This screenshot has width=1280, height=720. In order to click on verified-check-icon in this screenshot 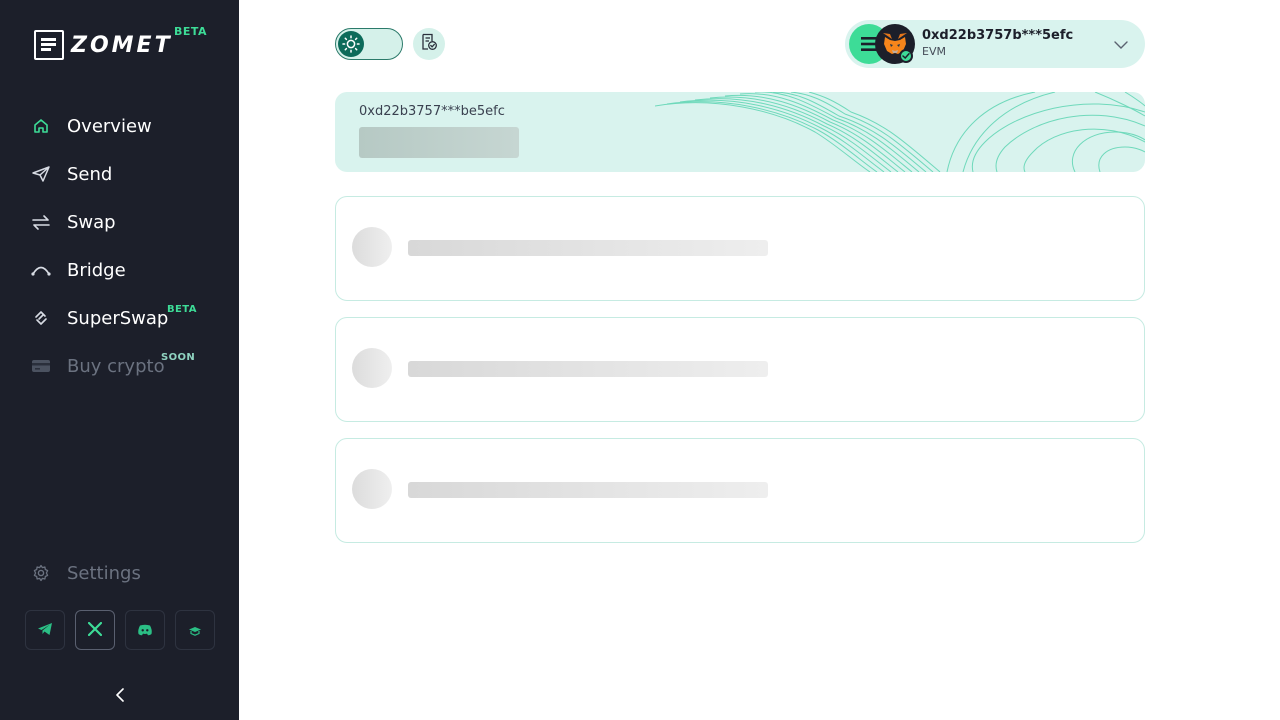, I will do `click(906, 56)`.